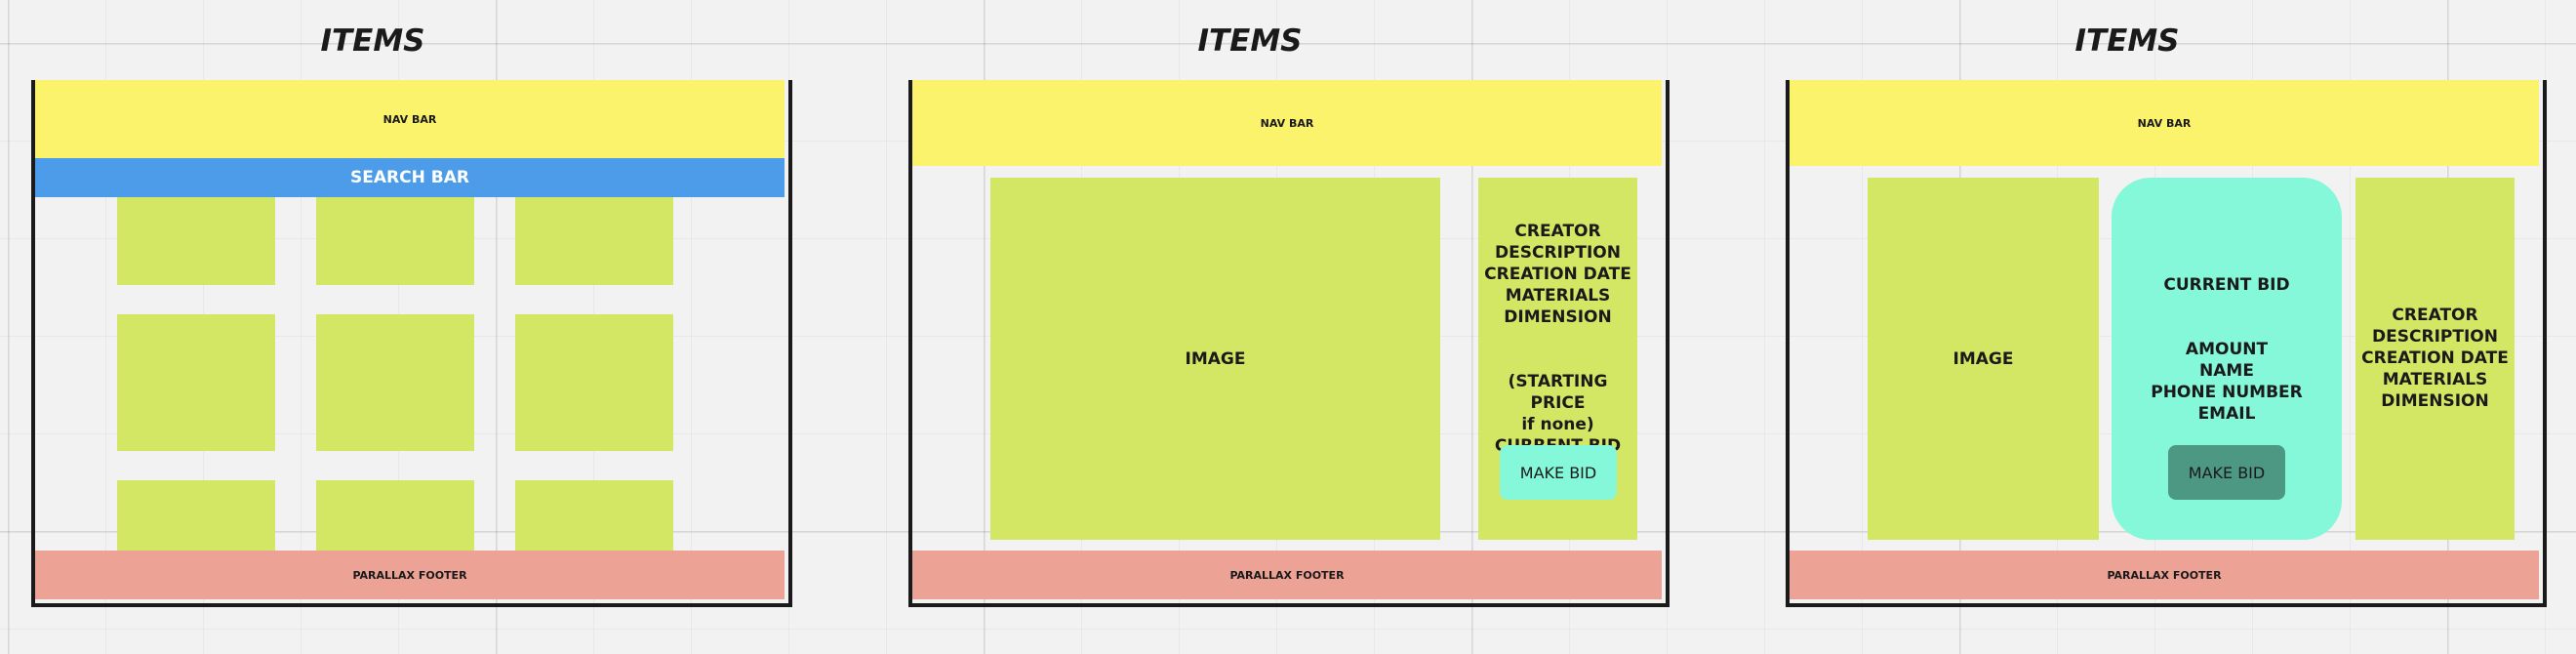 This screenshot has width=2576, height=654. I want to click on search-bar: SEARCH BAR, so click(410, 177).